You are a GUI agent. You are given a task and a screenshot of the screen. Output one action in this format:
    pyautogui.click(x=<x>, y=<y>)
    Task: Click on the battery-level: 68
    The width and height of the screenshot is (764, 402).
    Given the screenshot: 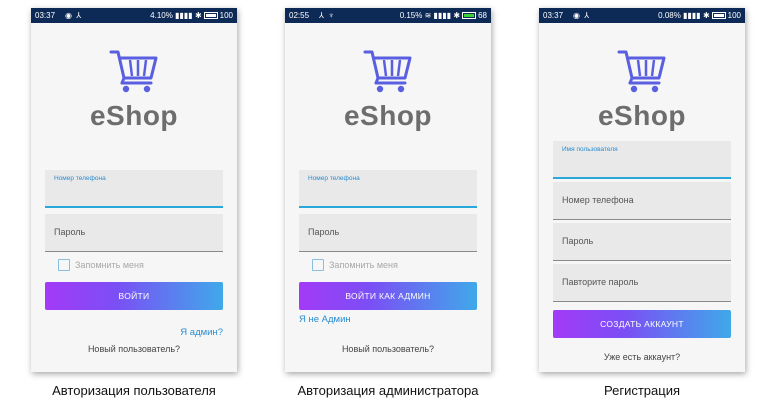 What is the action you would take?
    pyautogui.click(x=482, y=15)
    